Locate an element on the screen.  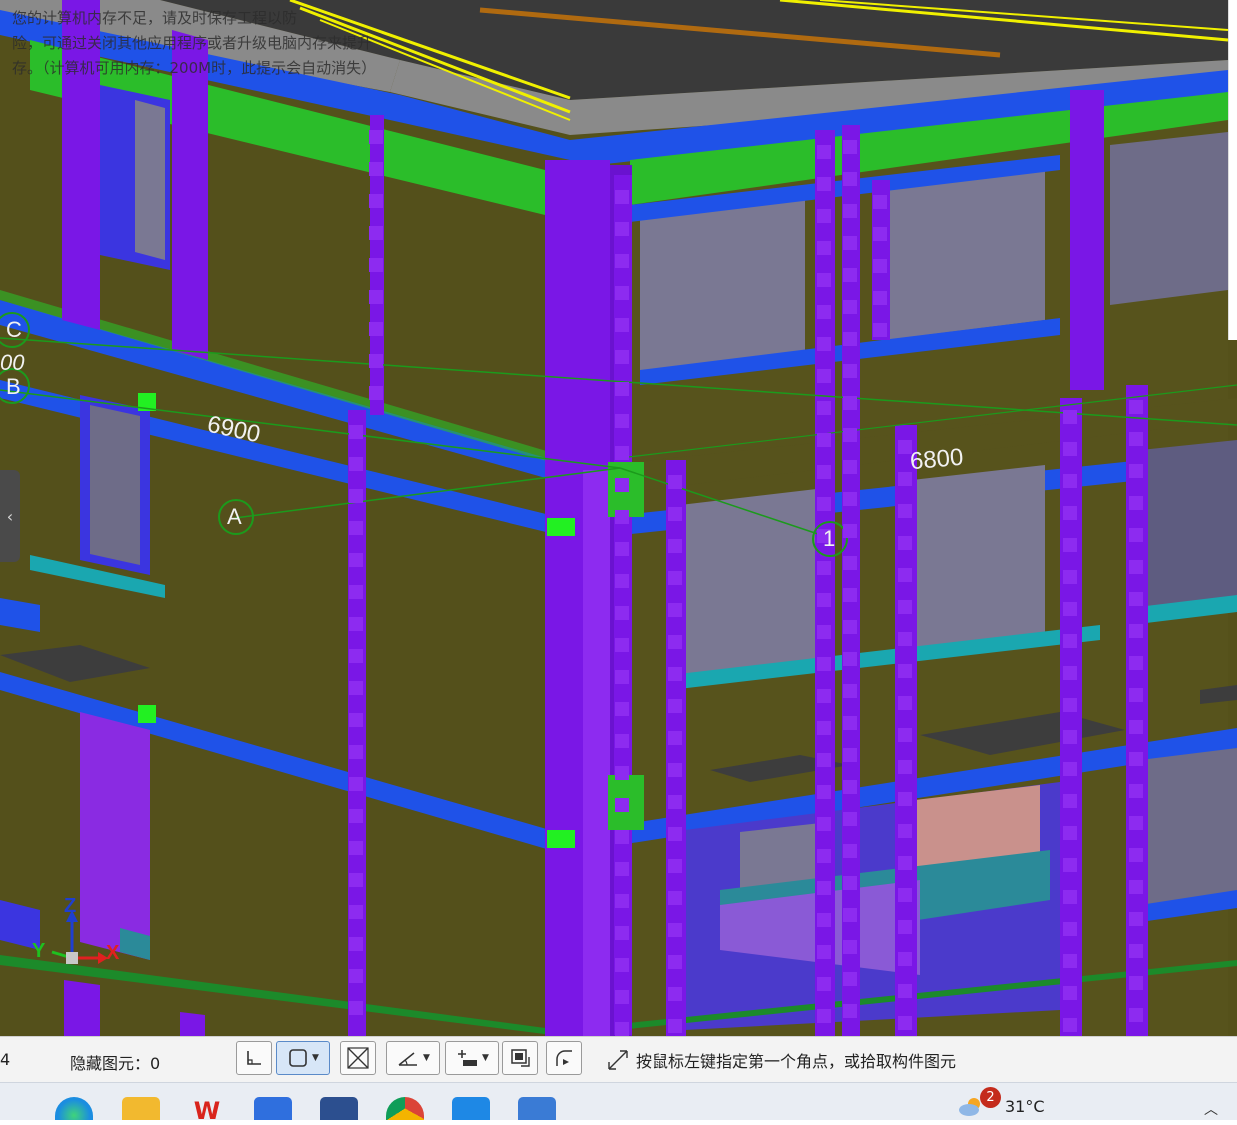
file-explorer-taskbar-icon is located at coordinates (141, 1108).